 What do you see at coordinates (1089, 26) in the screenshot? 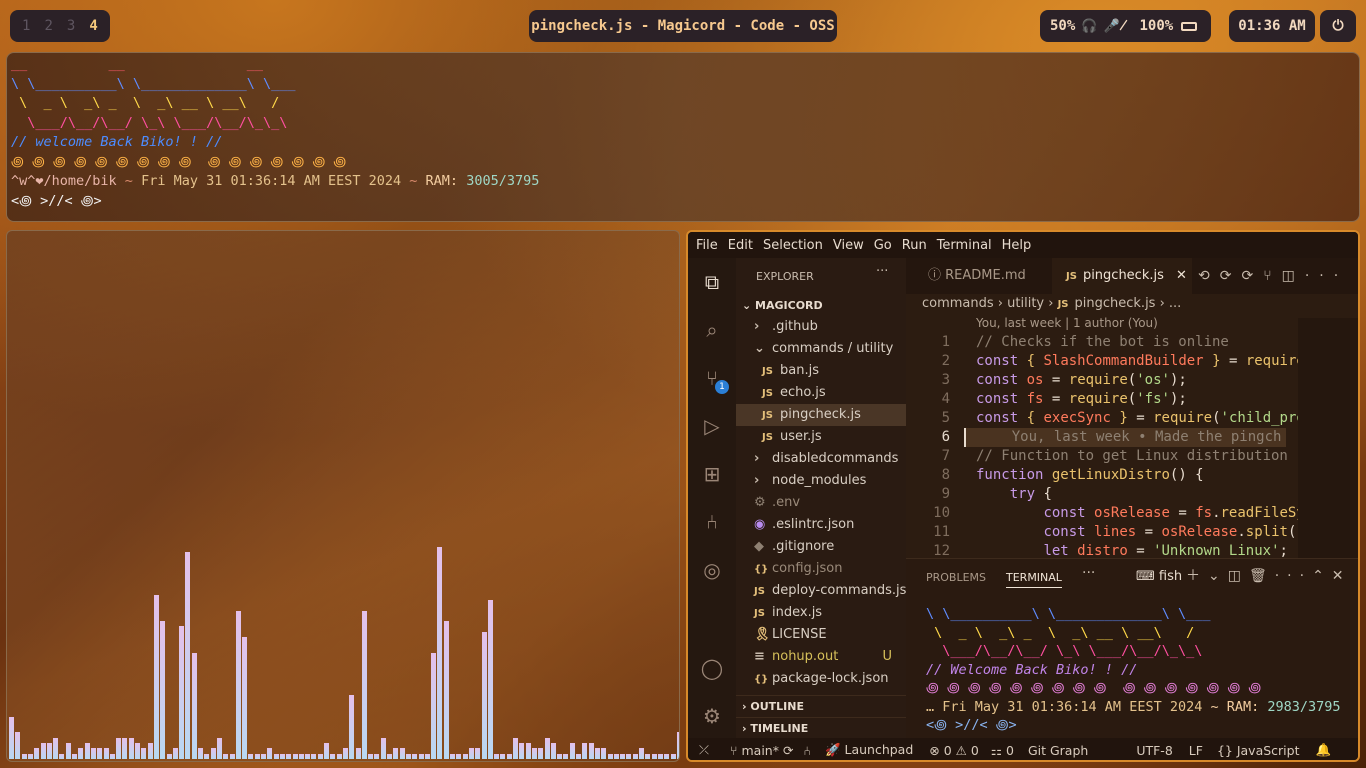
I see `headphones-icon: 🎧` at bounding box center [1089, 26].